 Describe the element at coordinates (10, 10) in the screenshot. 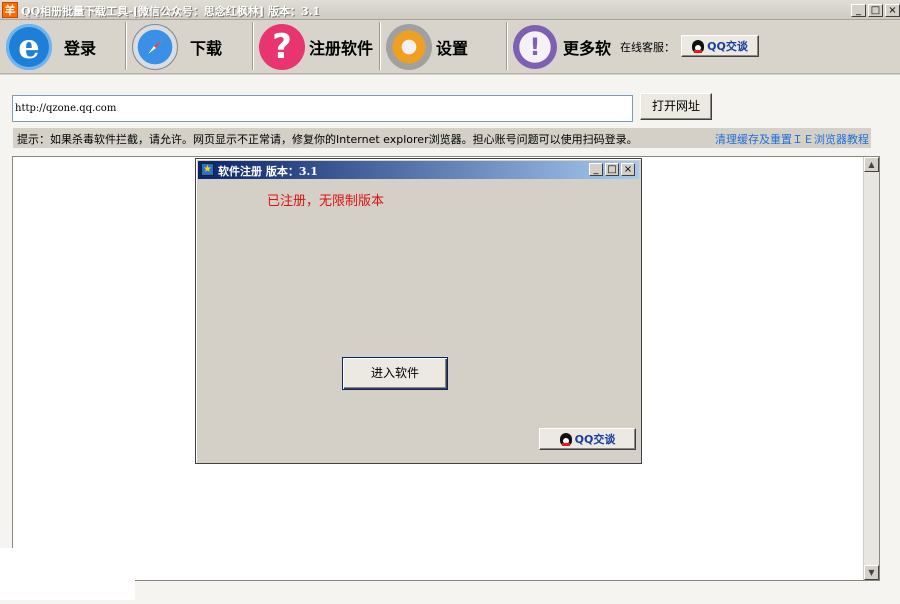

I see `app-icon: 羊` at that location.